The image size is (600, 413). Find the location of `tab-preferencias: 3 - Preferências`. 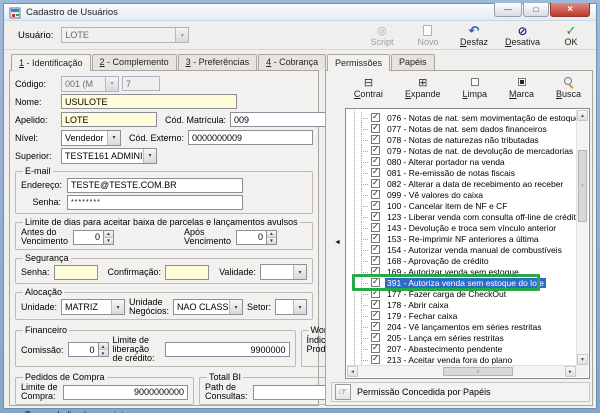

tab-preferencias: 3 - Preferências is located at coordinates (217, 62).